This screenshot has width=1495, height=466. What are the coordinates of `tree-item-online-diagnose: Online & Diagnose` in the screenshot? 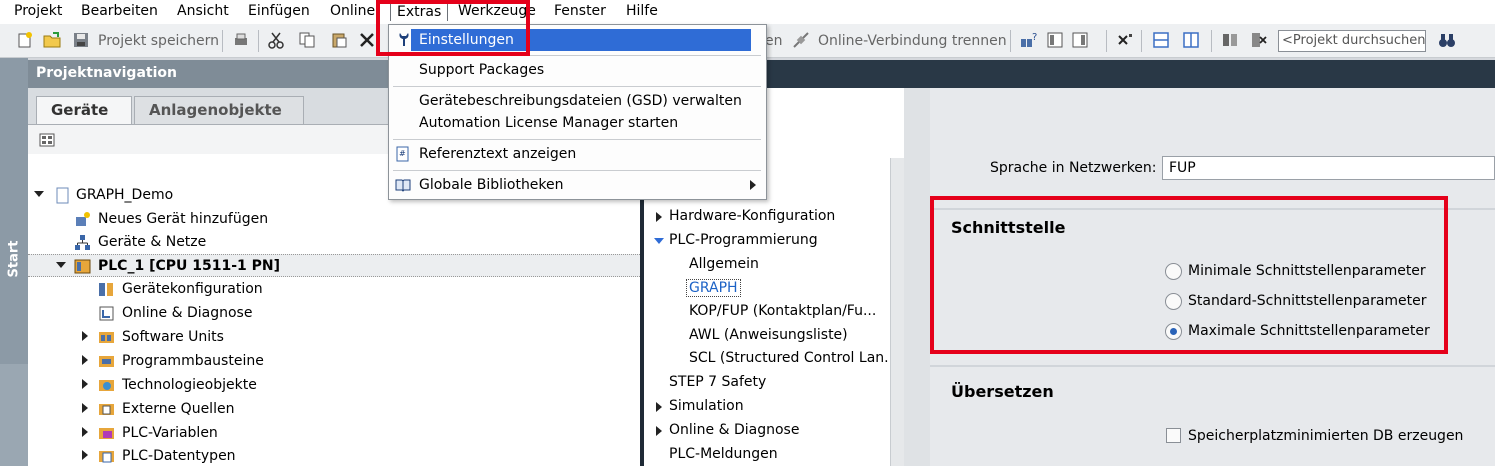 It's located at (334, 313).